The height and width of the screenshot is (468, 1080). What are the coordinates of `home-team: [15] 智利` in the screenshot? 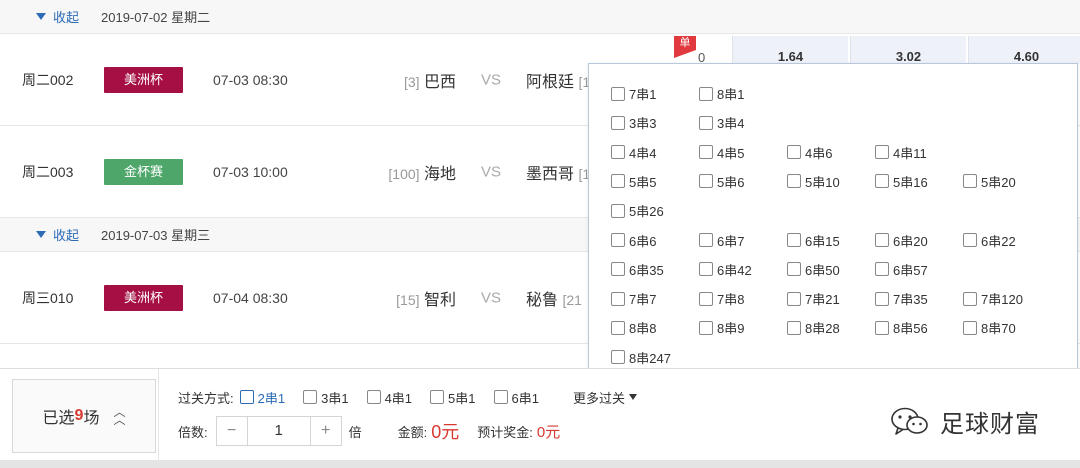 It's located at (426, 298).